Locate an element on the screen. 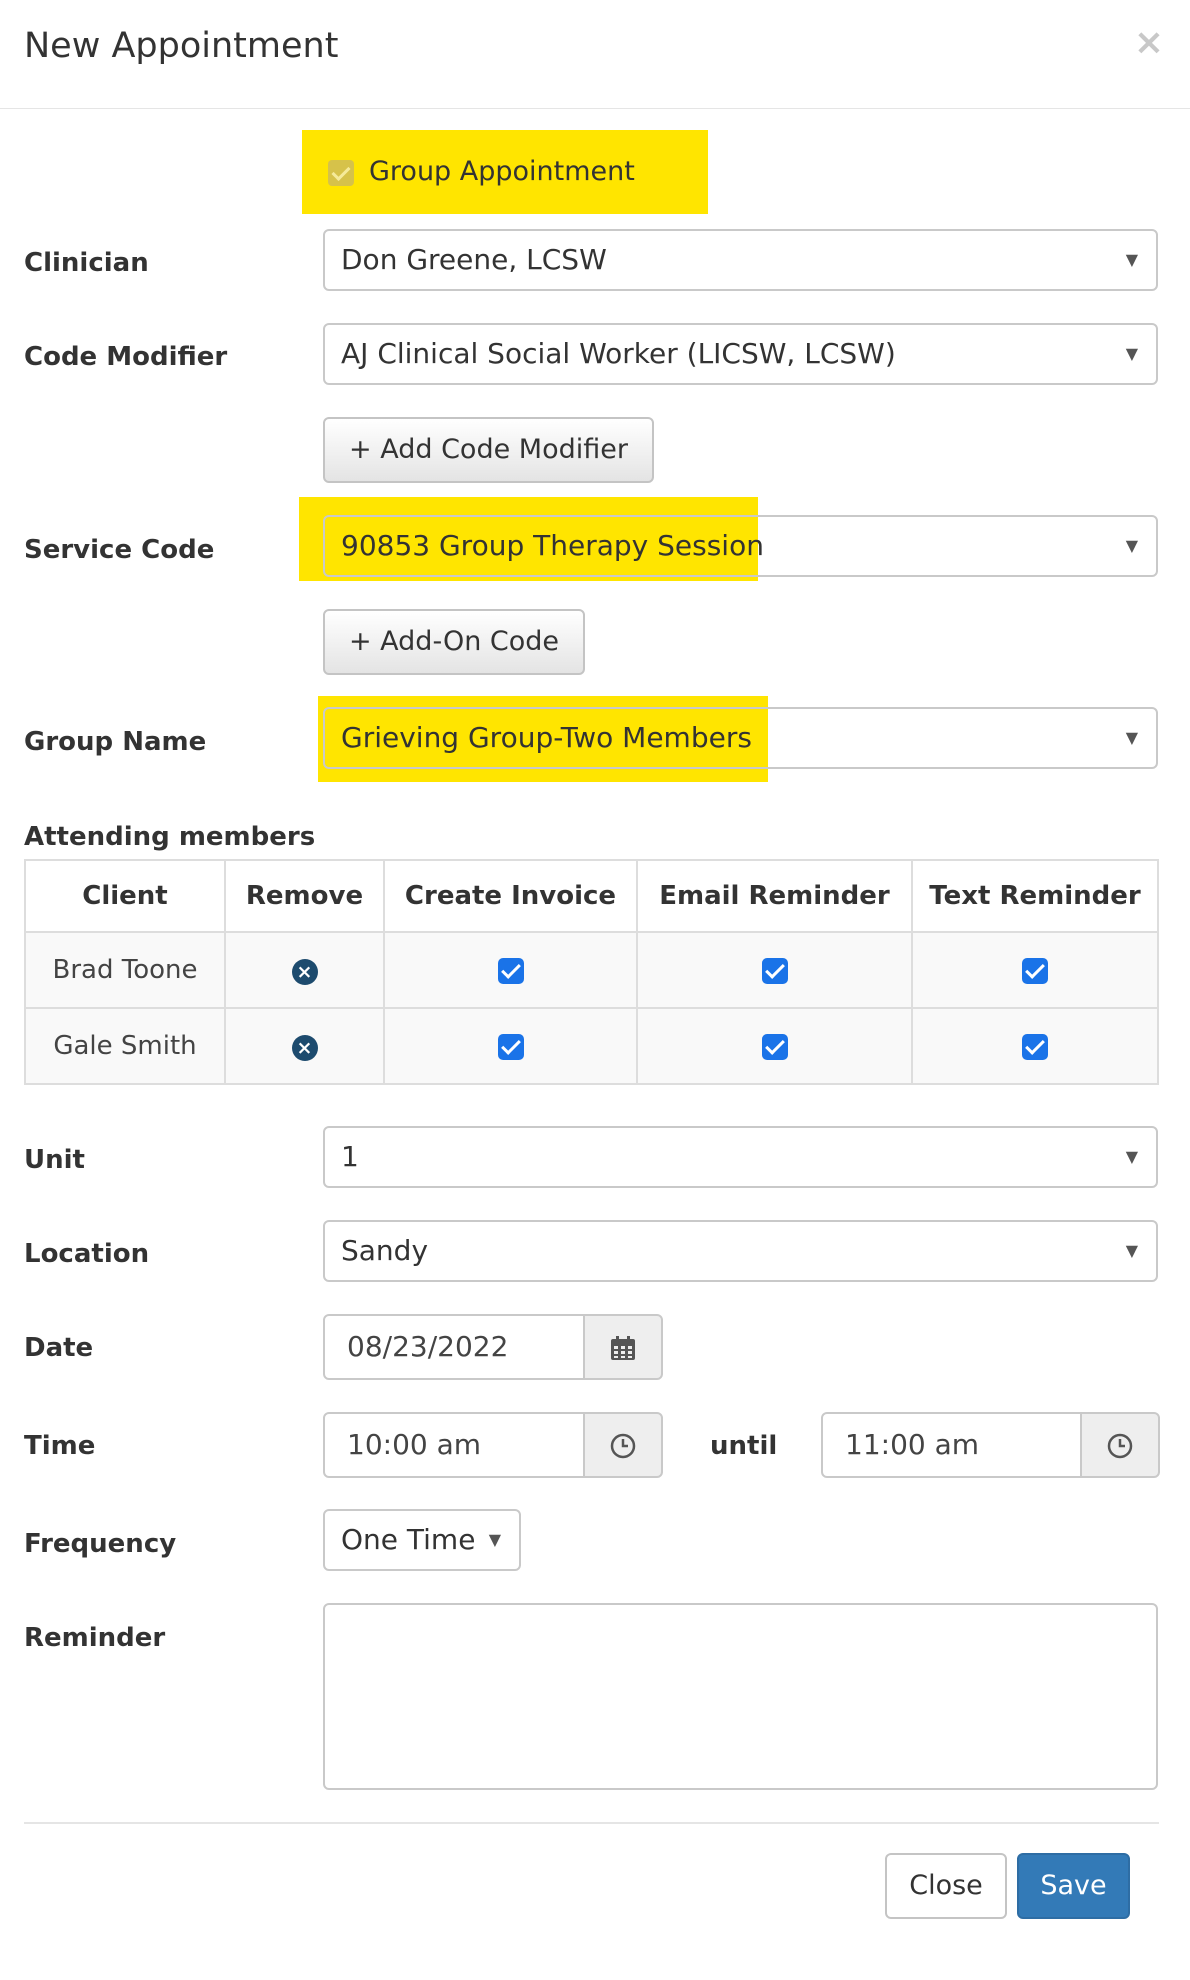 This screenshot has width=1190, height=1980. calendar-button is located at coordinates (623, 1347).